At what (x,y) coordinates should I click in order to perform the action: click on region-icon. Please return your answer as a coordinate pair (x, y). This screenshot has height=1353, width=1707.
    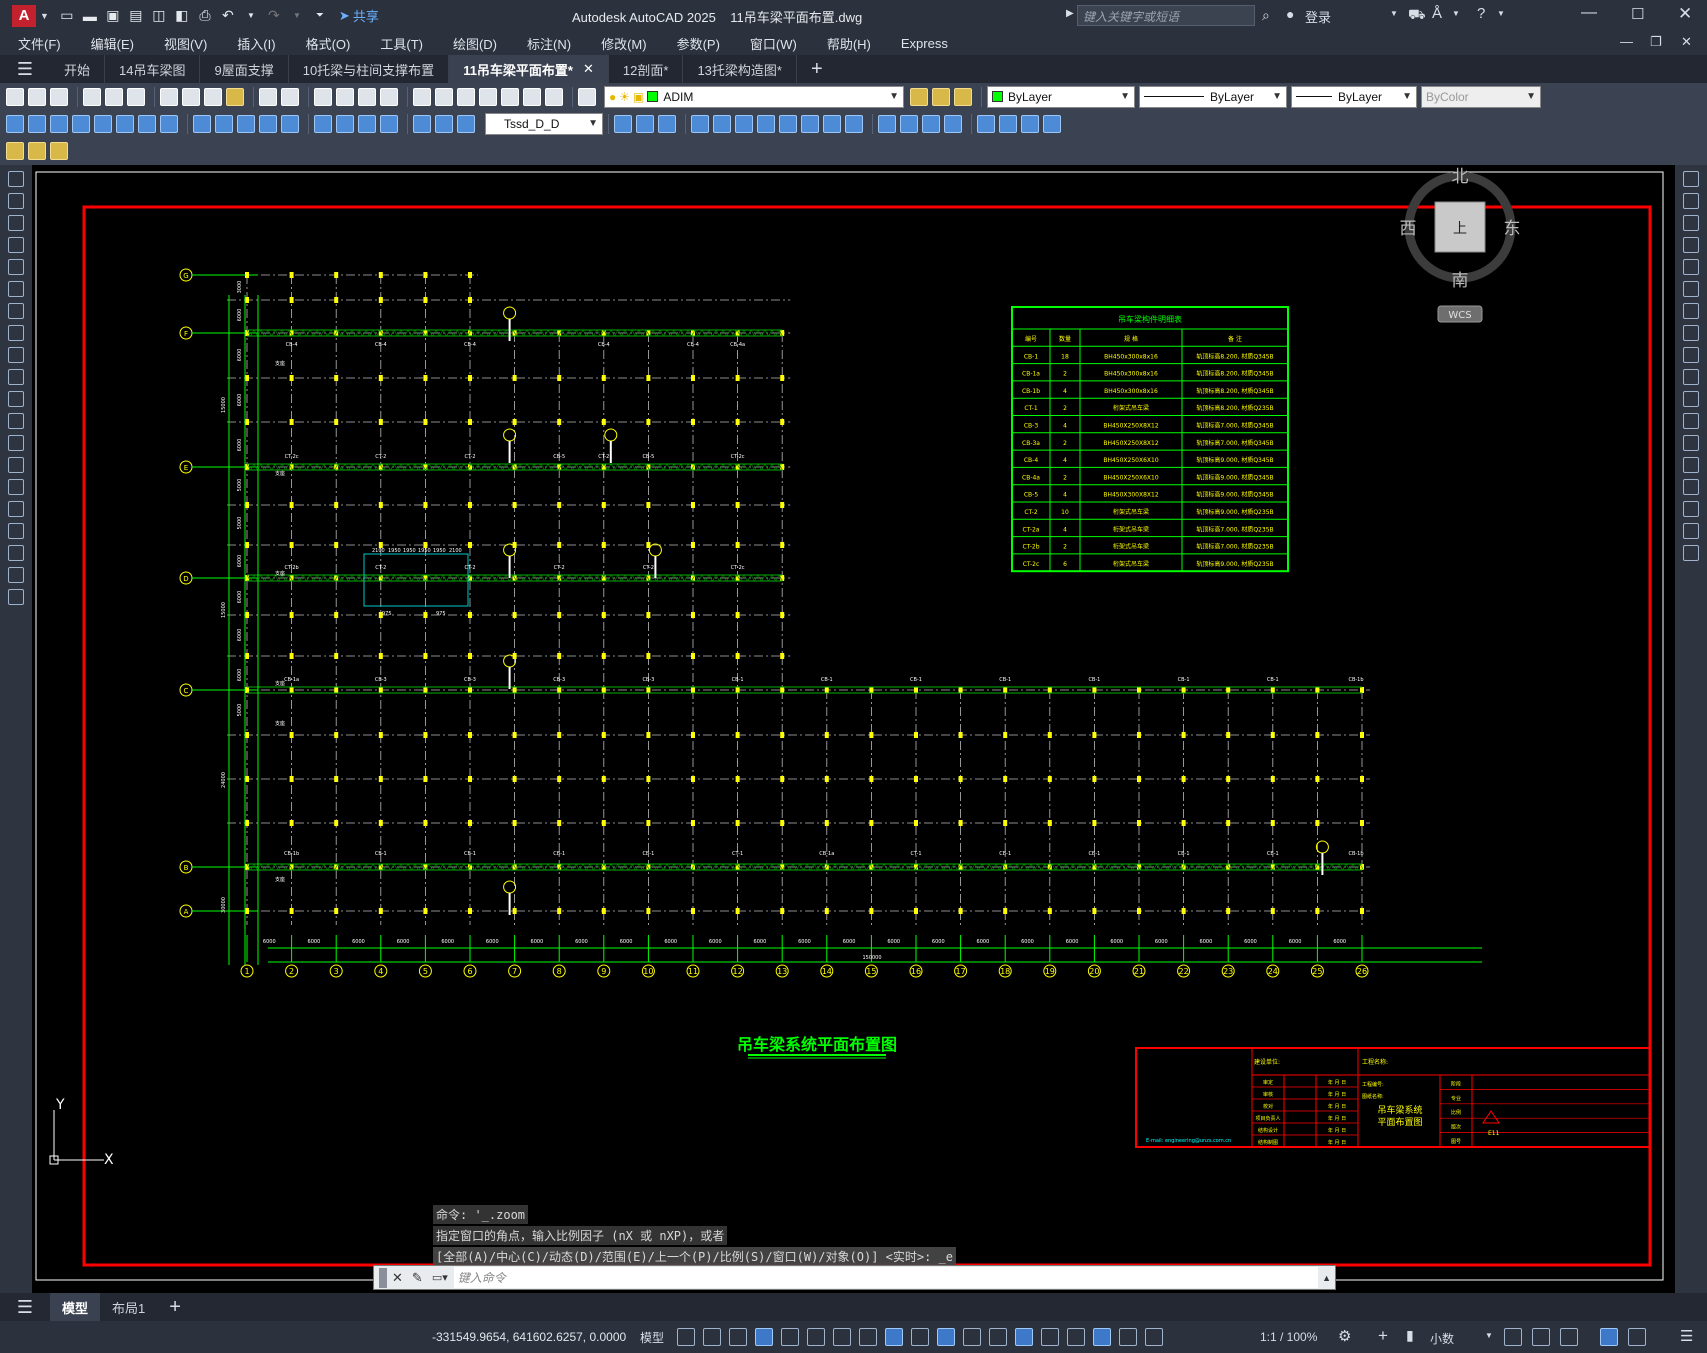
    Looking at the image, I should click on (16, 531).